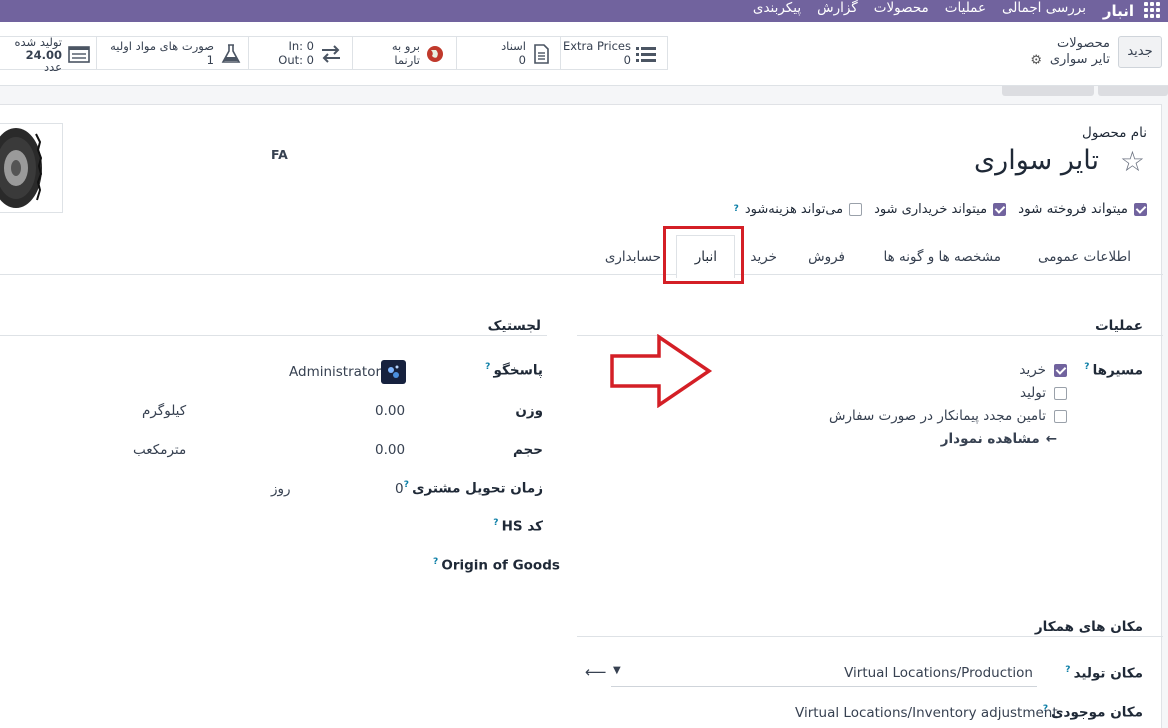 The image size is (1168, 728). I want to click on star-icon: ☆, so click(1132, 161).